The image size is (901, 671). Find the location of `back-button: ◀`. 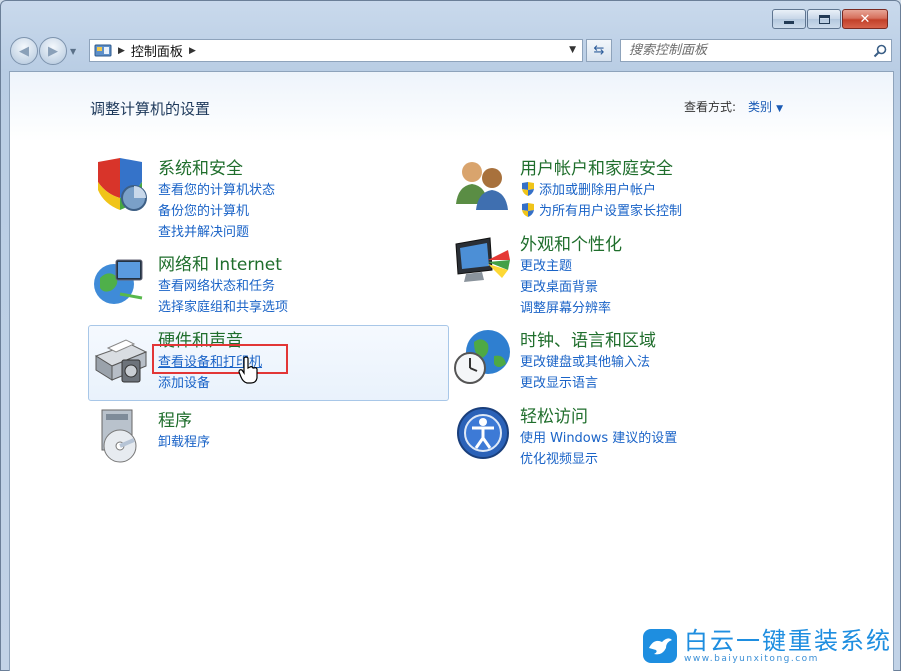

back-button: ◀ is located at coordinates (24, 51).